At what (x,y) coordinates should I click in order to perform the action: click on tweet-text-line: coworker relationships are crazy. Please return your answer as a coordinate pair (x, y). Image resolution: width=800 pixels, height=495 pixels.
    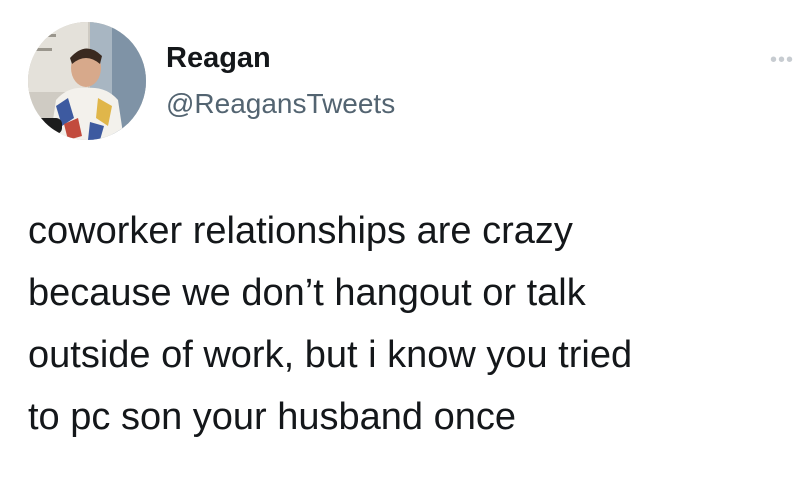
    Looking at the image, I should click on (300, 231).